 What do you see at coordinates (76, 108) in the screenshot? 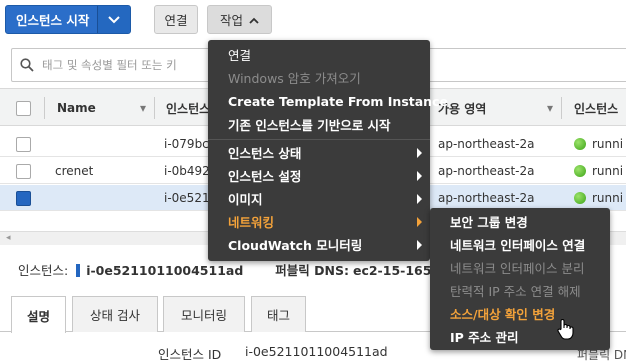
I see `column-header-name: Name` at bounding box center [76, 108].